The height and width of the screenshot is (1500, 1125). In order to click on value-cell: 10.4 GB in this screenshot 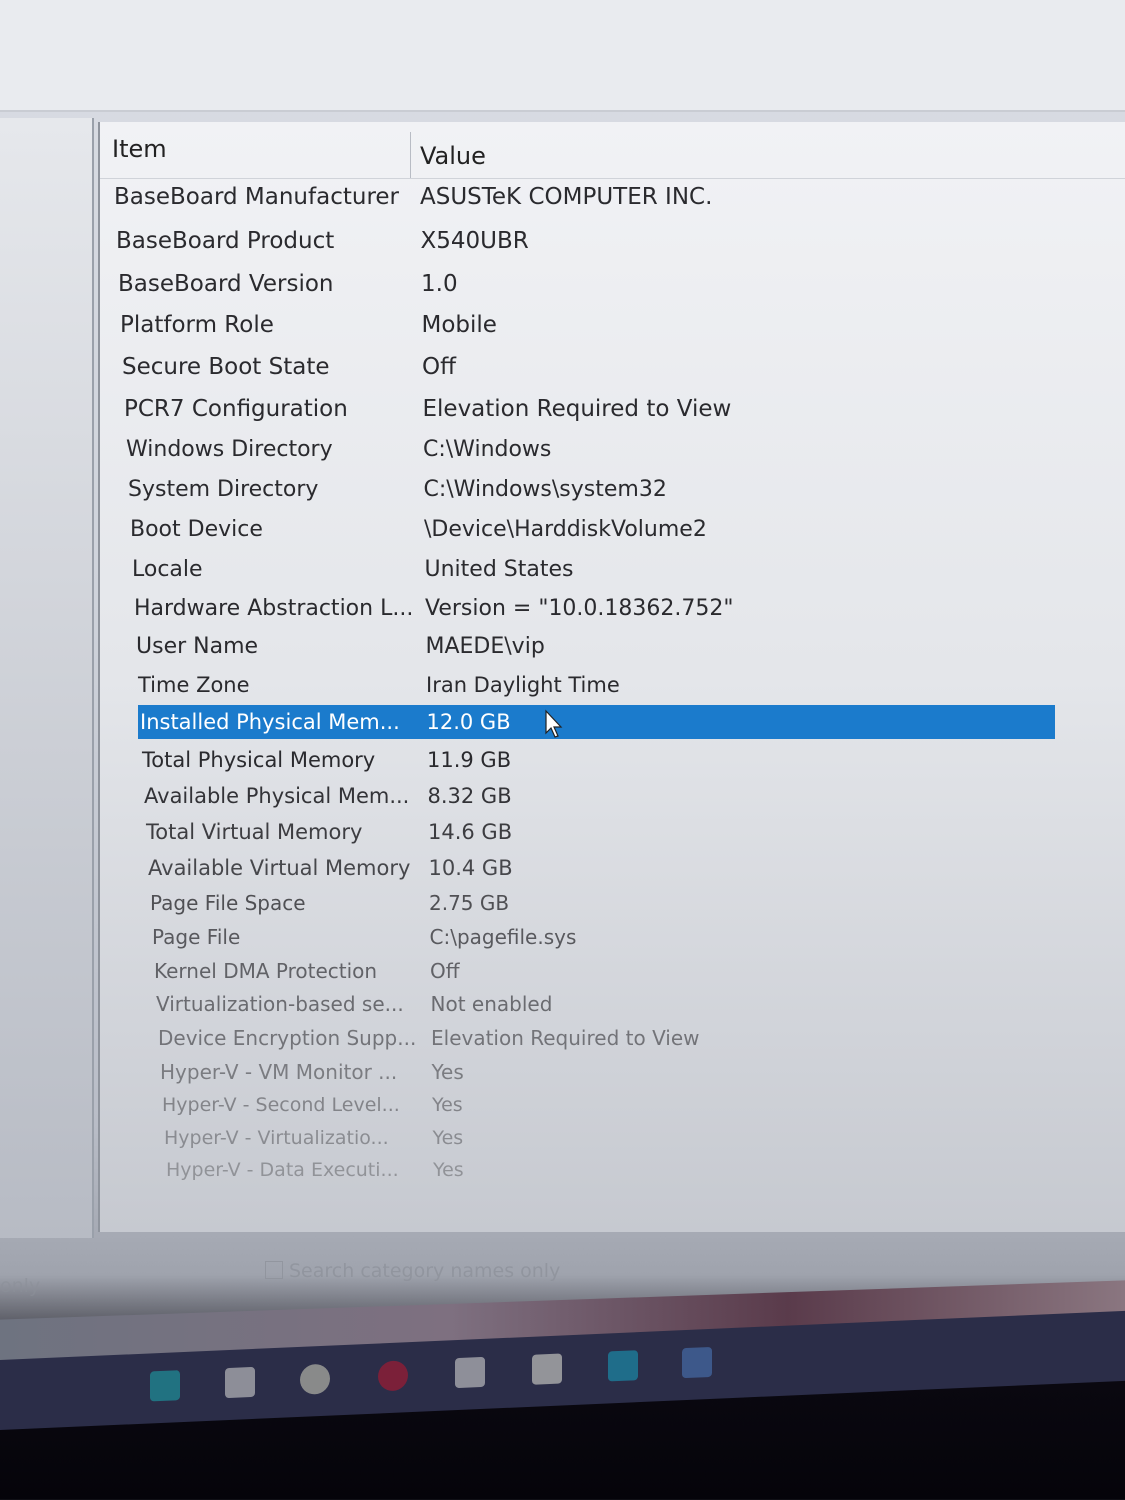, I will do `click(470, 868)`.